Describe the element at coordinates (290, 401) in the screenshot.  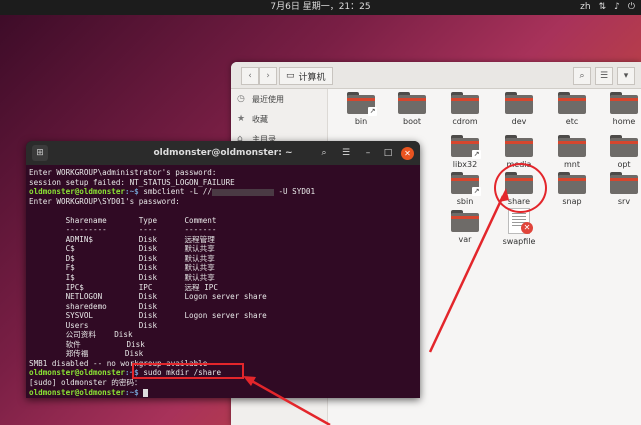
I see `arrow-line-to-command` at that location.